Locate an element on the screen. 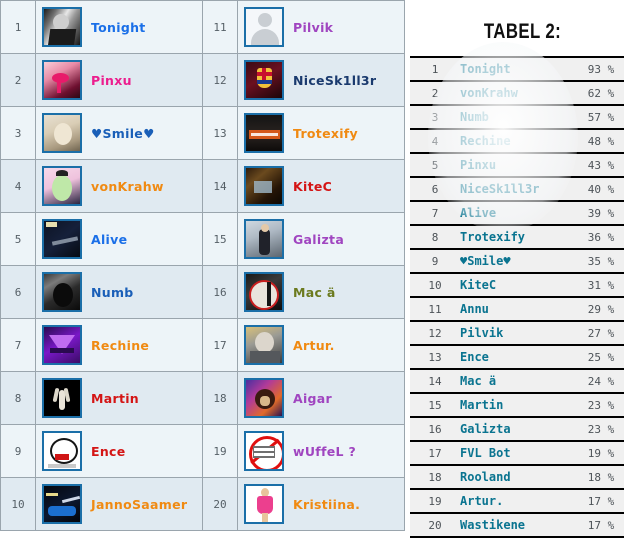 The image size is (624, 538). table-row: 9 Ence 19 wUffeL ? is located at coordinates (202, 451).